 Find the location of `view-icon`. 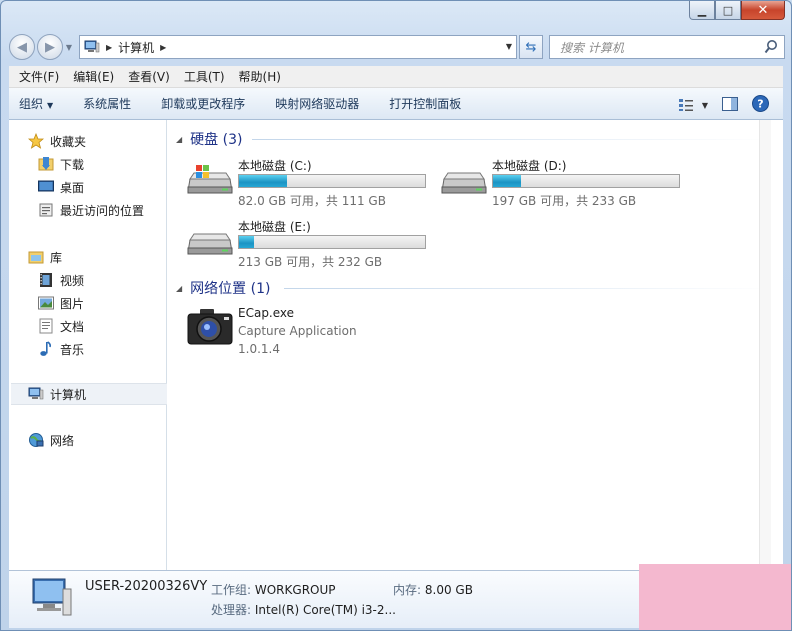

view-icon is located at coordinates (685, 105).